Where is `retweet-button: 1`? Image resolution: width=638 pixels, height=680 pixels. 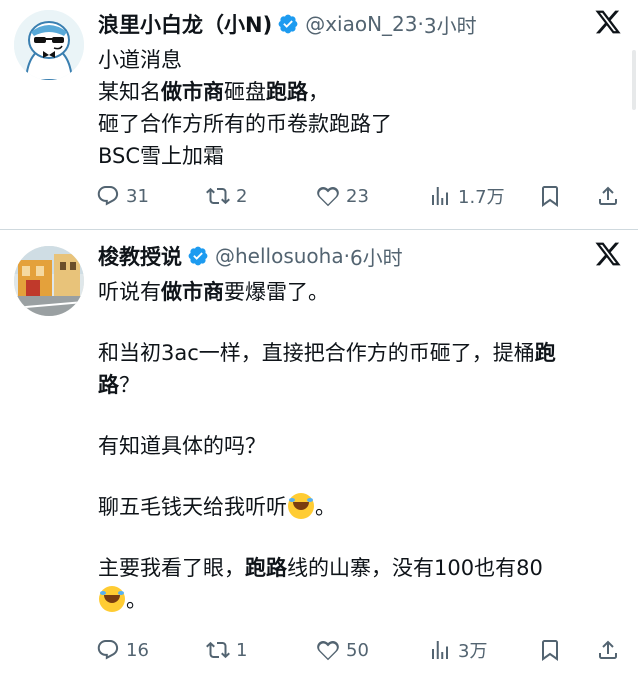 retweet-button: 1 is located at coordinates (226, 650).